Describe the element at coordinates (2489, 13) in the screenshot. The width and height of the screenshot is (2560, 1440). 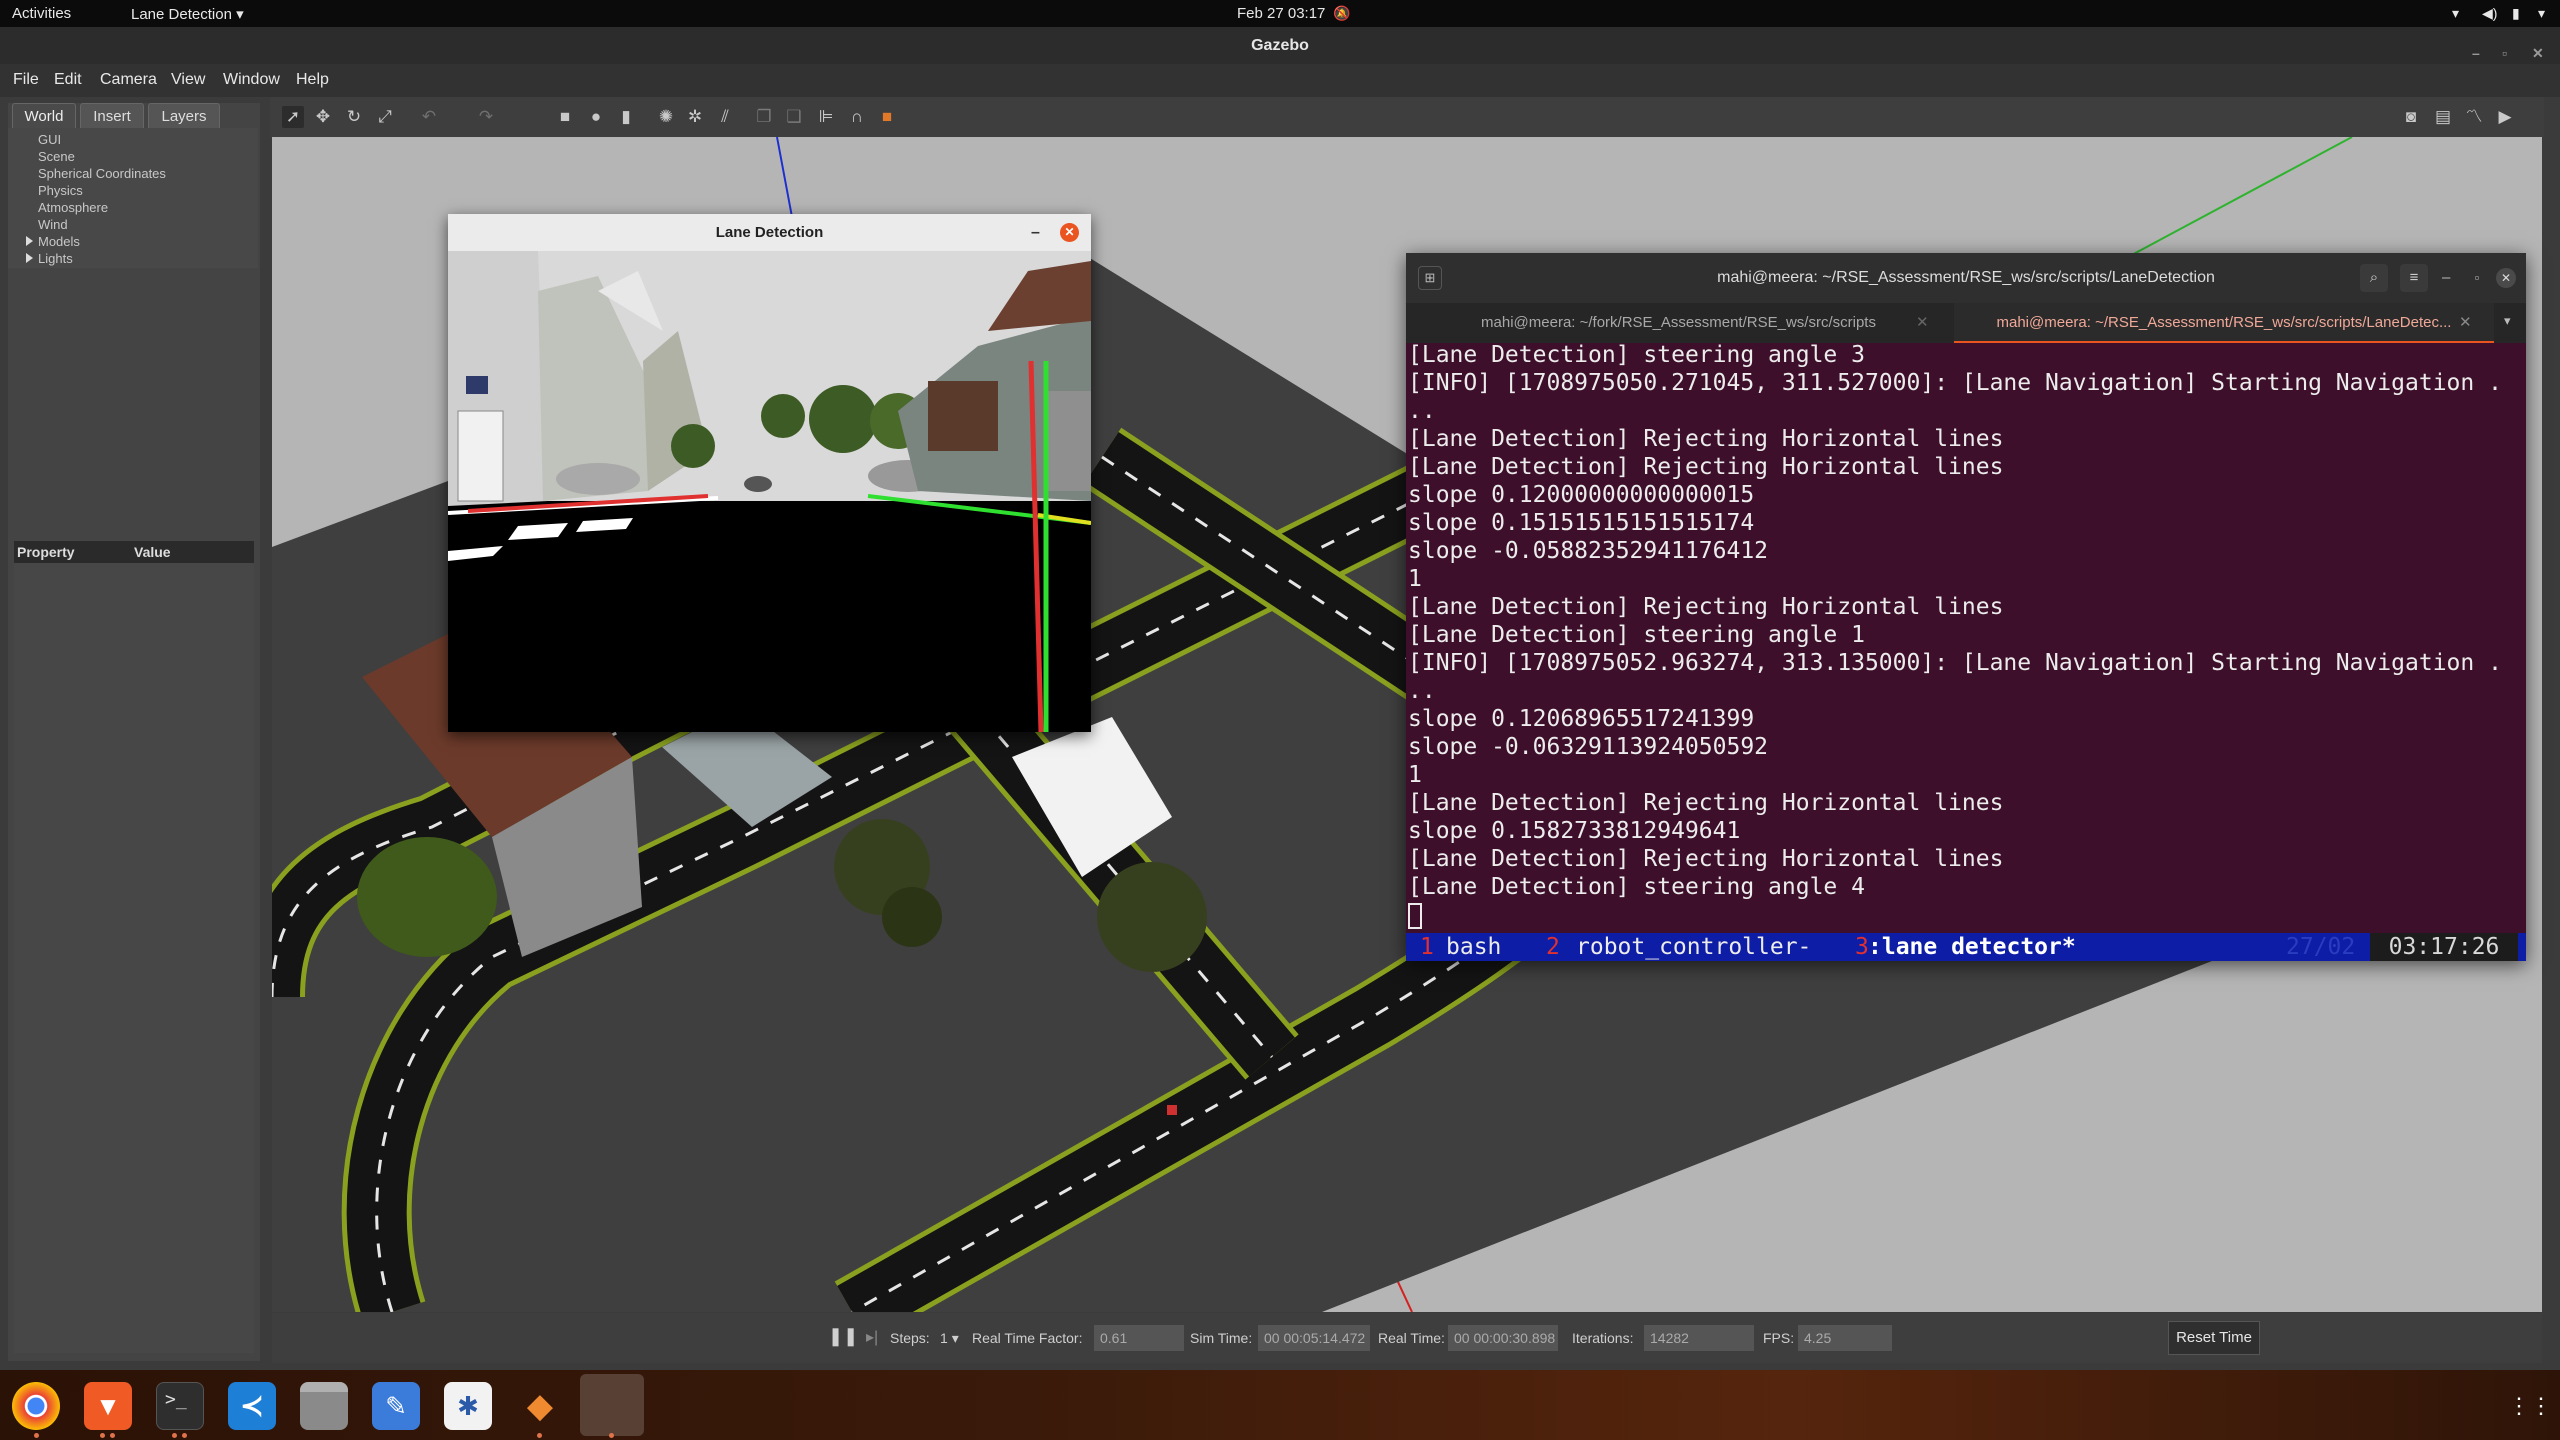
I see `volume-icon: ◀)` at that location.